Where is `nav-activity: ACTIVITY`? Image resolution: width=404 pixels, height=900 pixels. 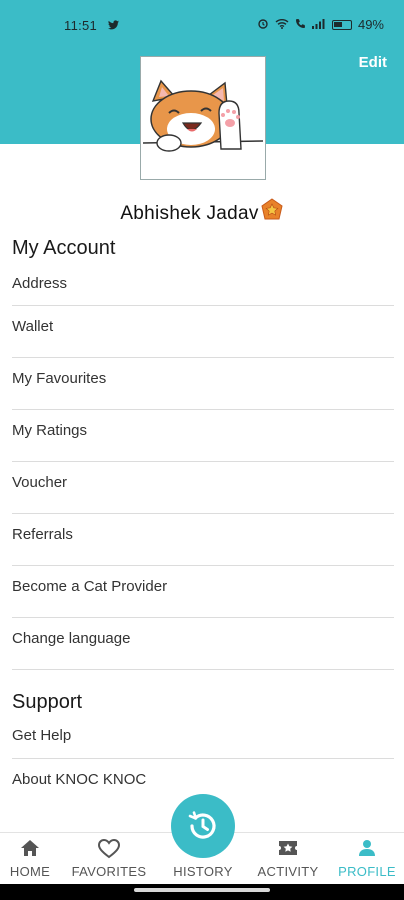 nav-activity: ACTIVITY is located at coordinates (288, 859).